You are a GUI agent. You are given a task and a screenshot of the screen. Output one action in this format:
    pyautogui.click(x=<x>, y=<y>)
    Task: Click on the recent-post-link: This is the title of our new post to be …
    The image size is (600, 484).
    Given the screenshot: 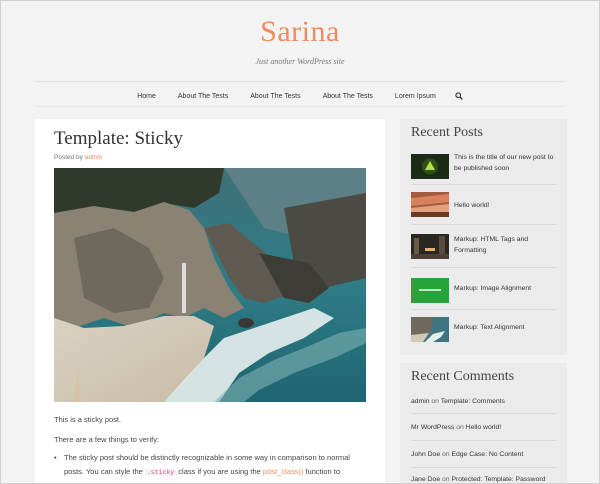 What is the action you would take?
    pyautogui.click(x=506, y=163)
    